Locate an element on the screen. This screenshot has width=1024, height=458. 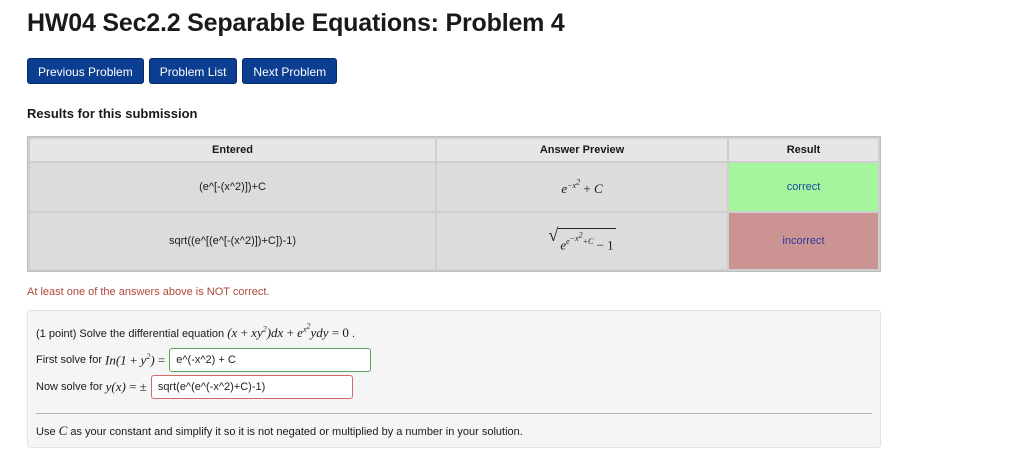
next-problem-button: Next Problem is located at coordinates (290, 71).